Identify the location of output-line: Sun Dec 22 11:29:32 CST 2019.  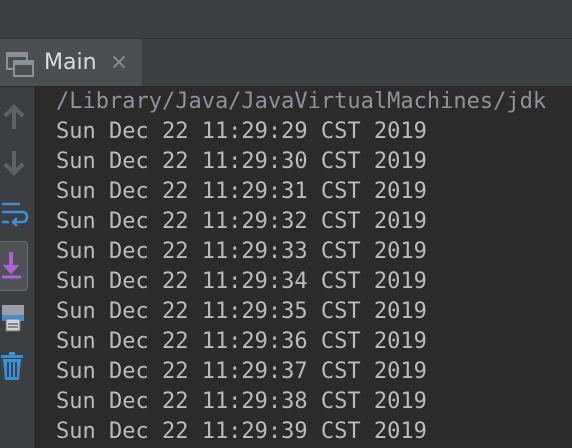
(241, 221).